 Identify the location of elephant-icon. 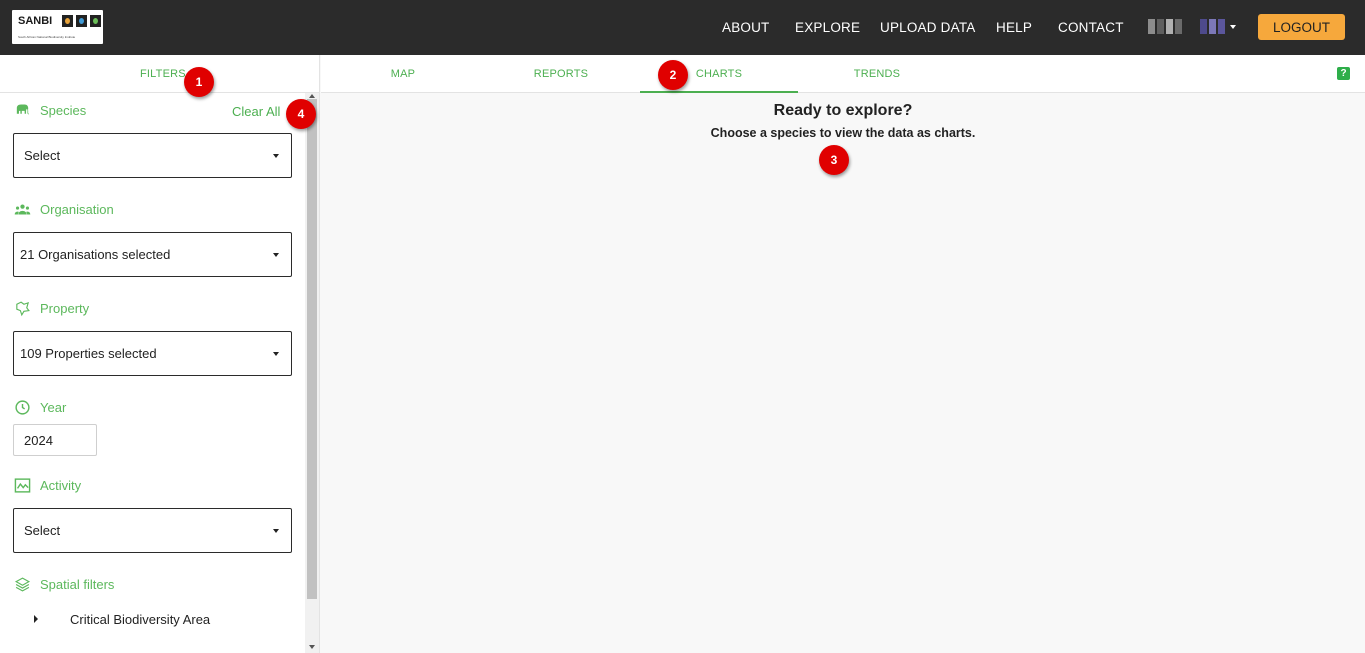
(22, 109).